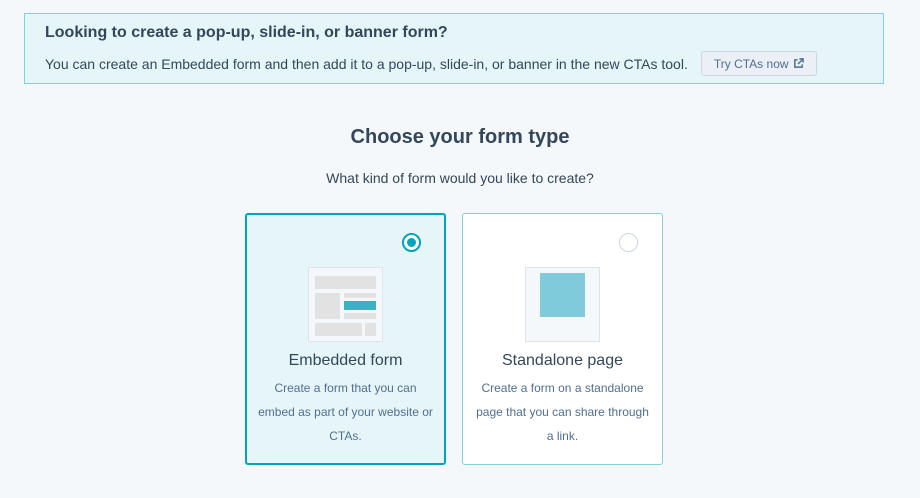 This screenshot has height=498, width=920. I want to click on standalone-page-illustration-icon, so click(562, 304).